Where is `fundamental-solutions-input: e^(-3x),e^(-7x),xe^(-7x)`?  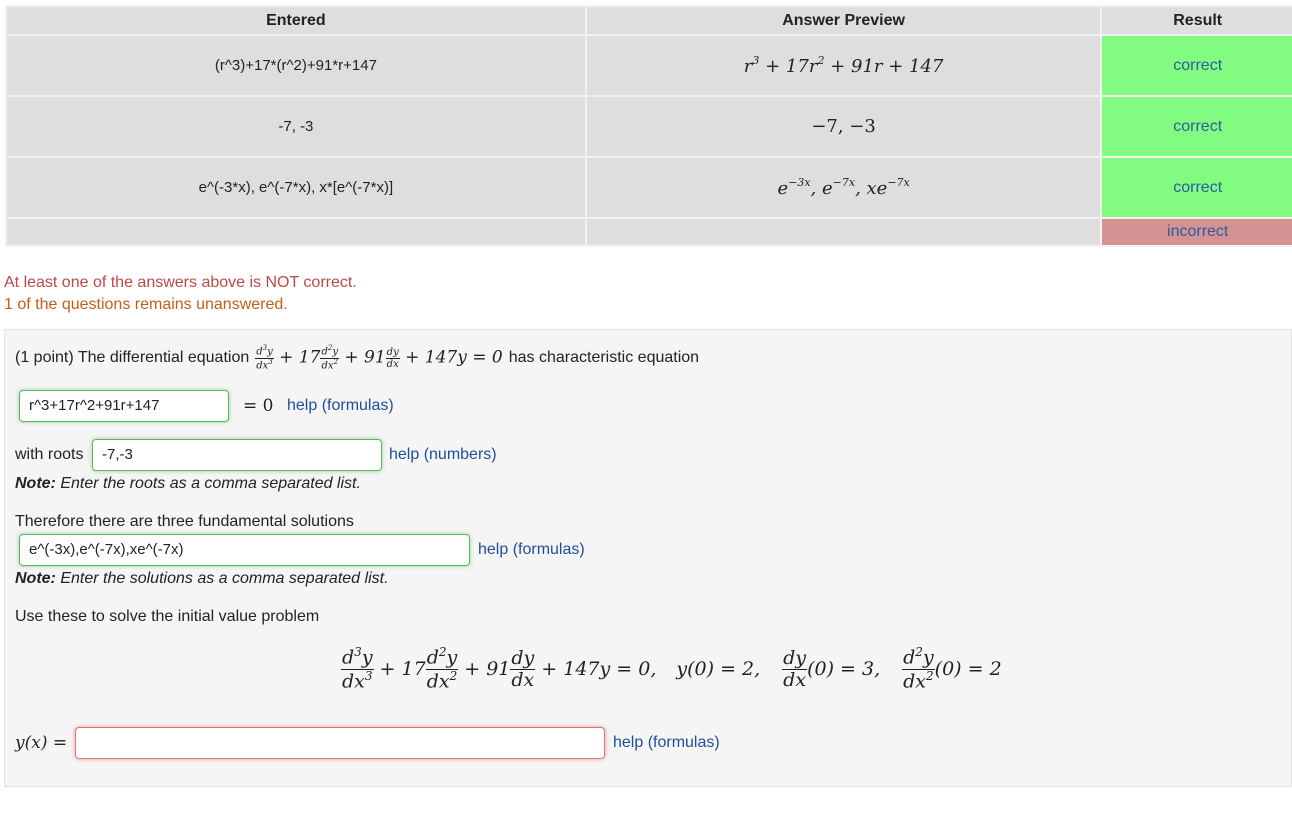 fundamental-solutions-input: e^(-3x),e^(-7x),xe^(-7x) is located at coordinates (244, 550).